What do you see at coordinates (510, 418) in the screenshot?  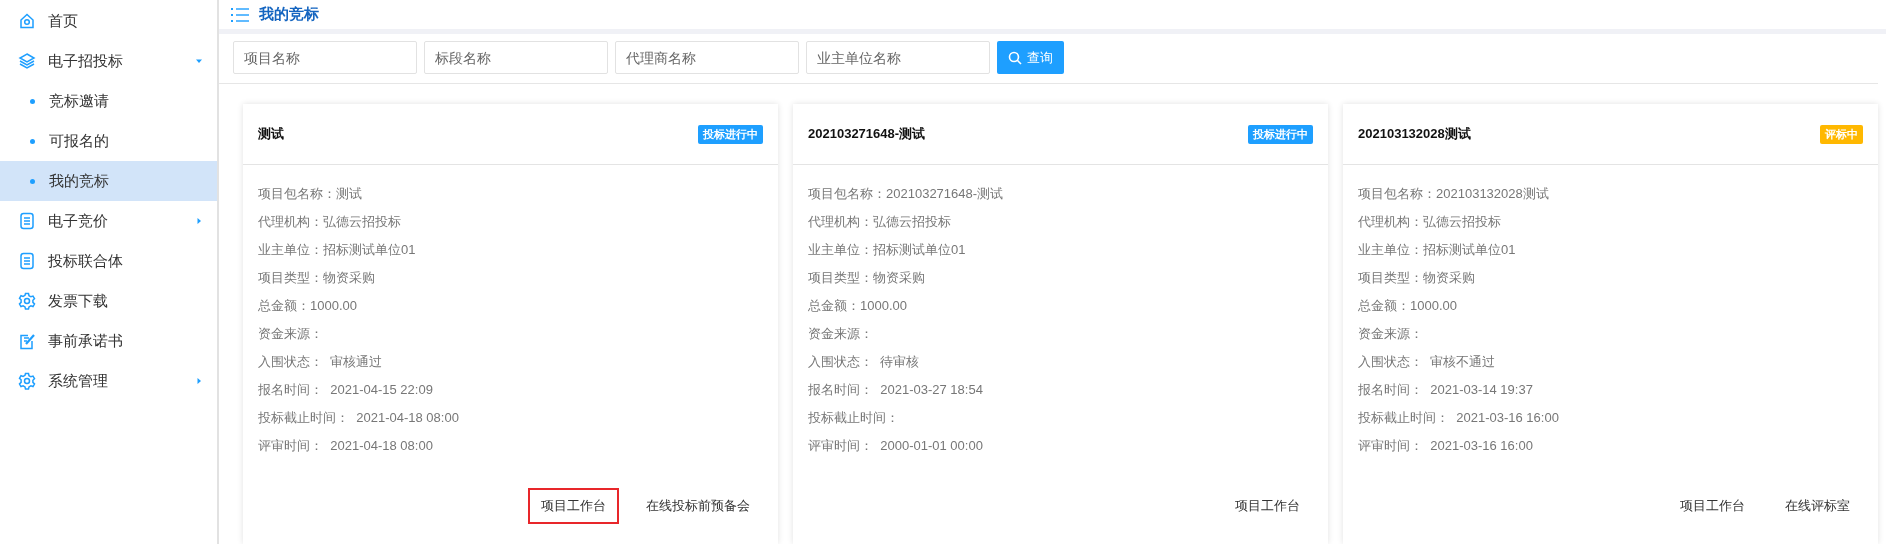 I see `card-field: 投标截止时间： 2021-04-18 08:00` at bounding box center [510, 418].